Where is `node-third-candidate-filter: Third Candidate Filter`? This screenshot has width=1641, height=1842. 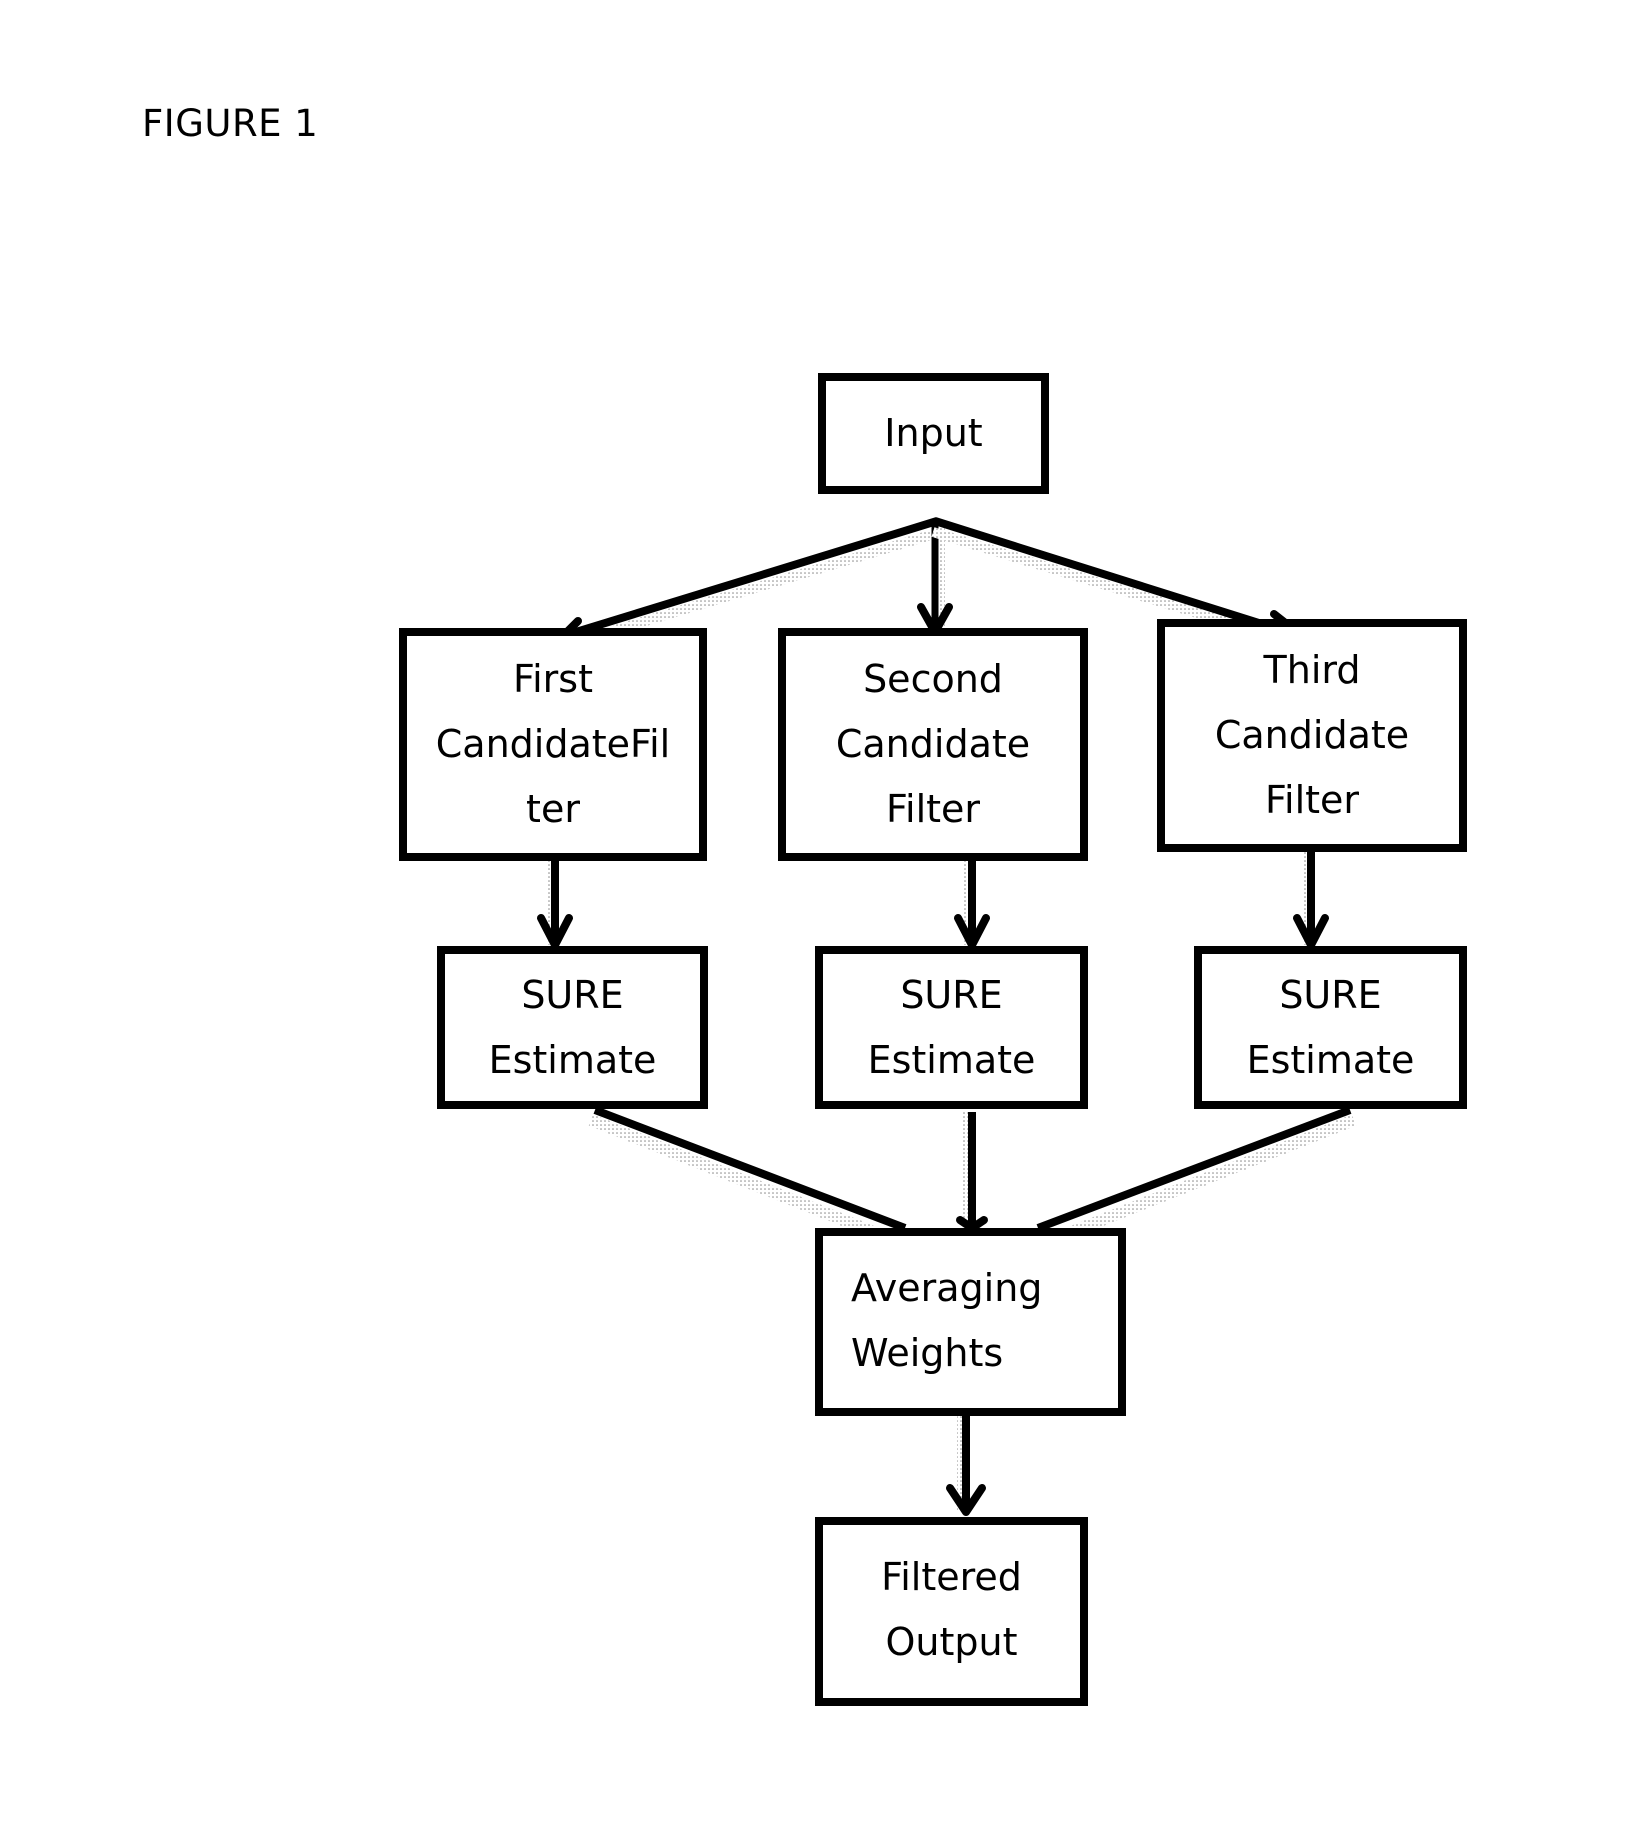
node-third-candidate-filter: Third Candidate Filter is located at coordinates (1312, 735).